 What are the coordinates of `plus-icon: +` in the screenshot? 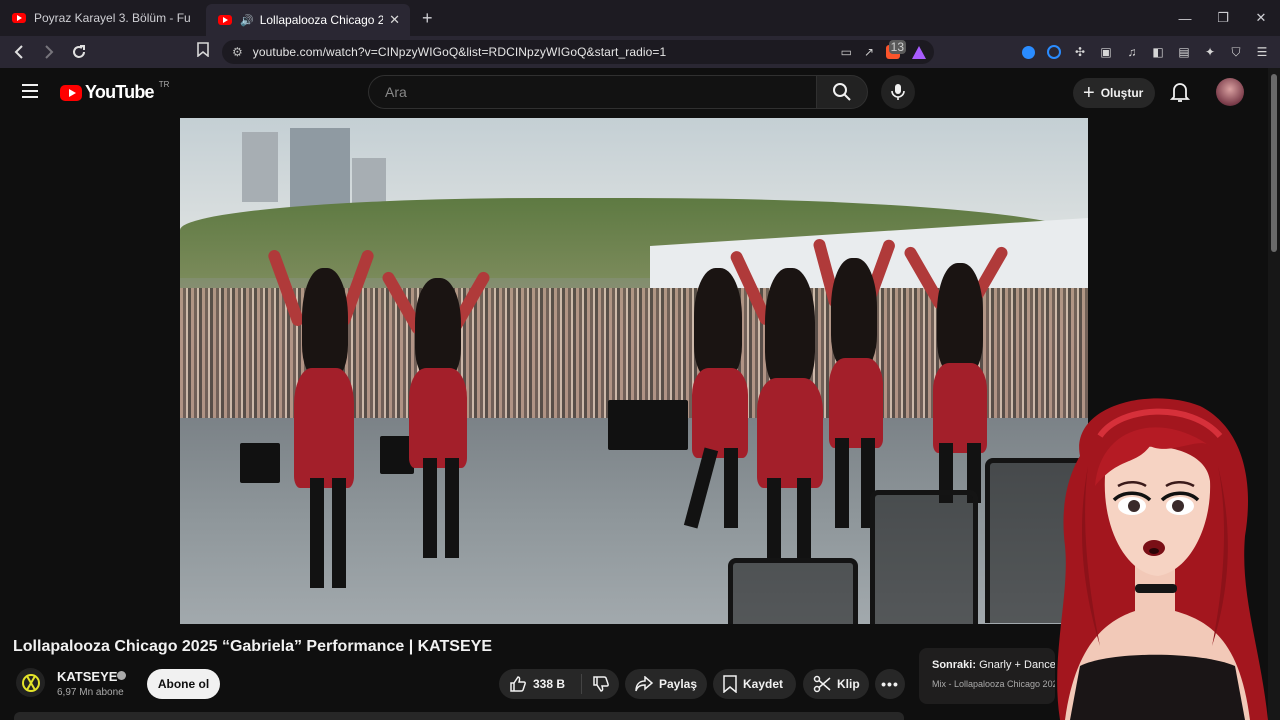 It's located at (1089, 93).